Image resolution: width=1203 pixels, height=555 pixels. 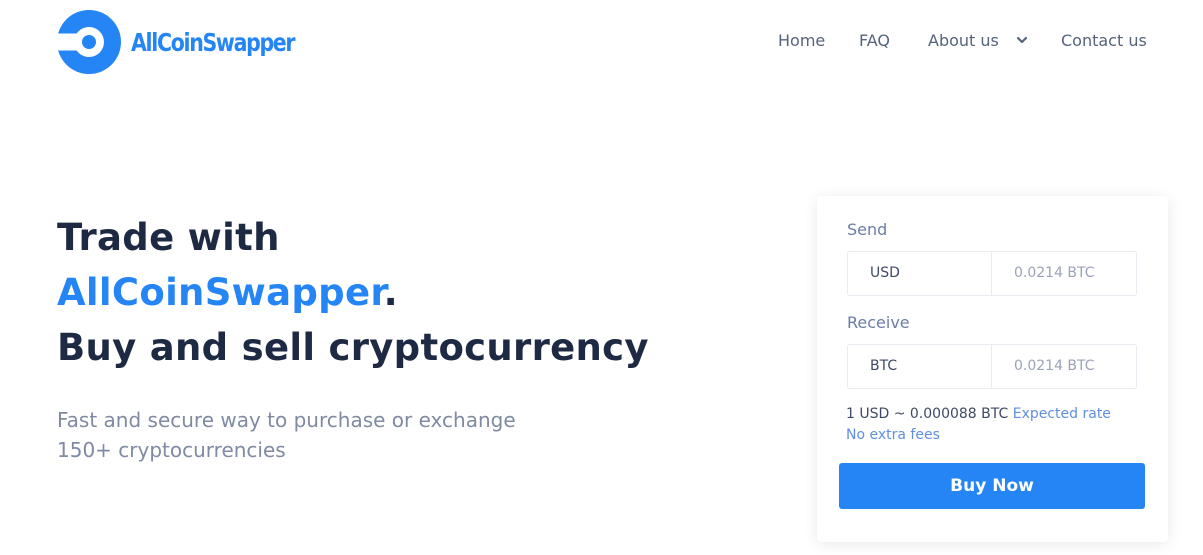 What do you see at coordinates (1104, 41) in the screenshot?
I see `nav-contact-link: Contact us` at bounding box center [1104, 41].